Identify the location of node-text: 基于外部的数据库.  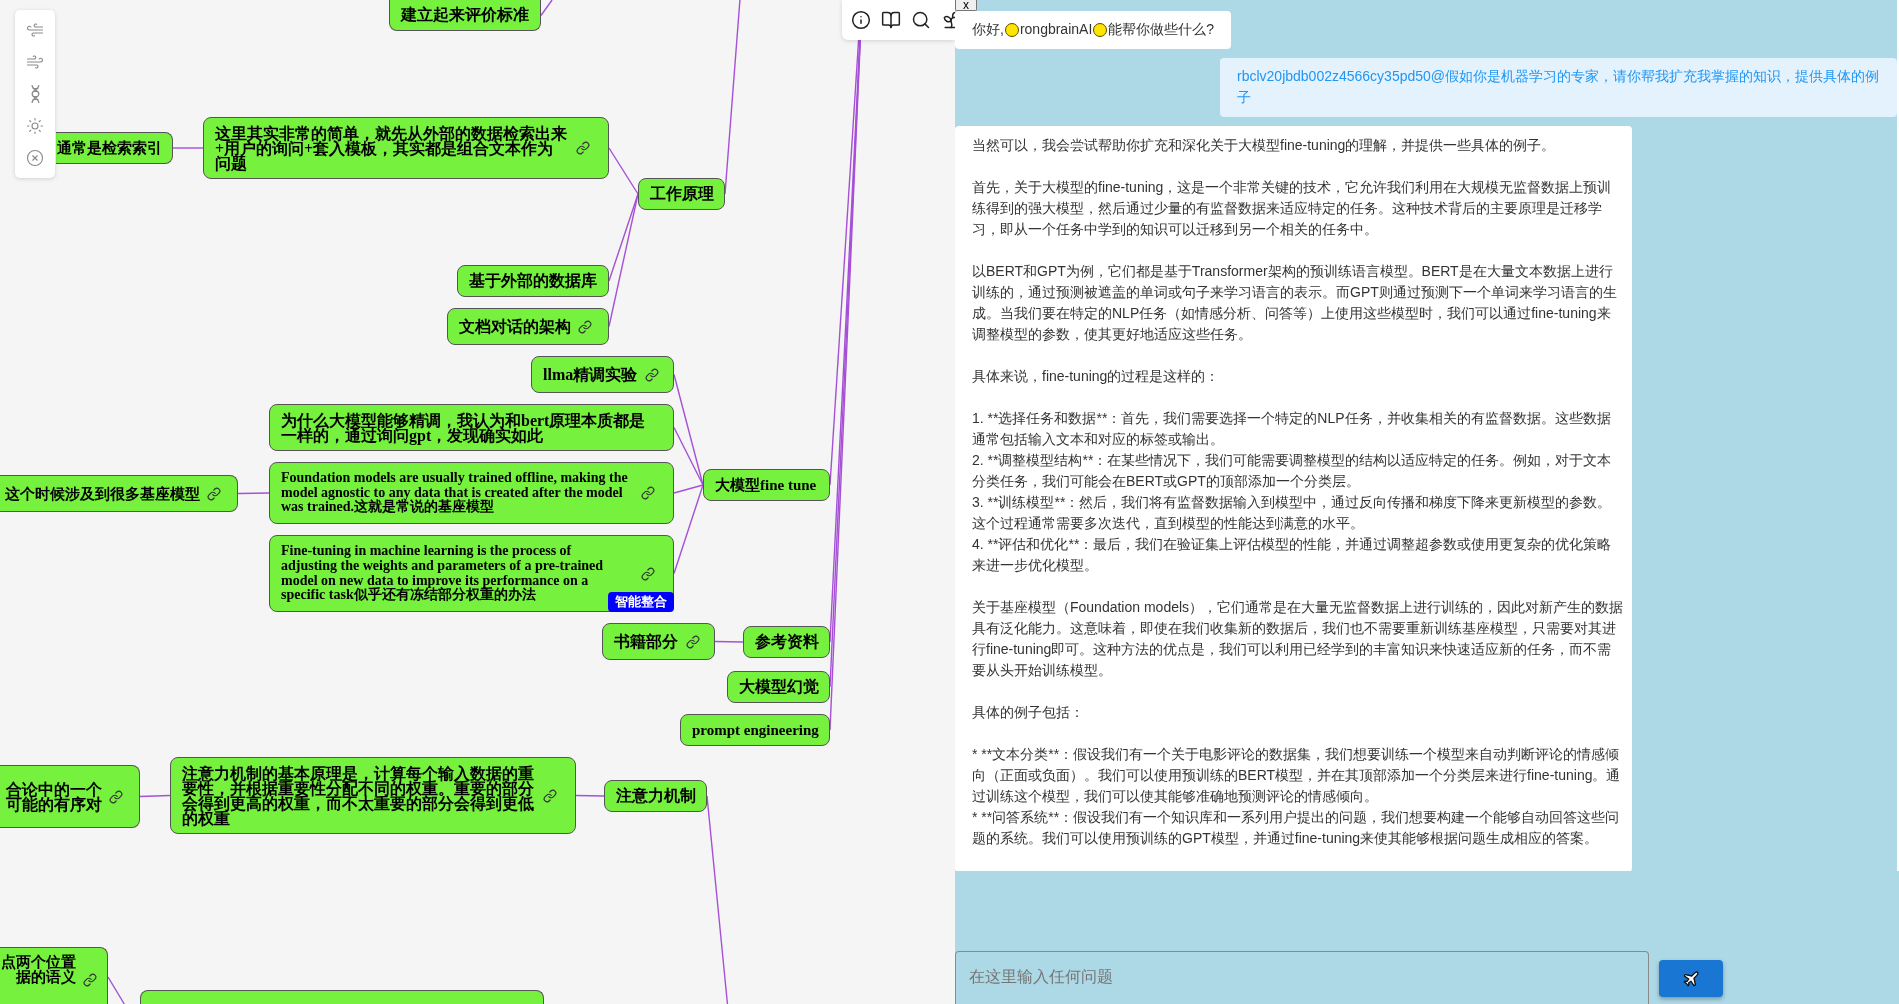
(533, 281).